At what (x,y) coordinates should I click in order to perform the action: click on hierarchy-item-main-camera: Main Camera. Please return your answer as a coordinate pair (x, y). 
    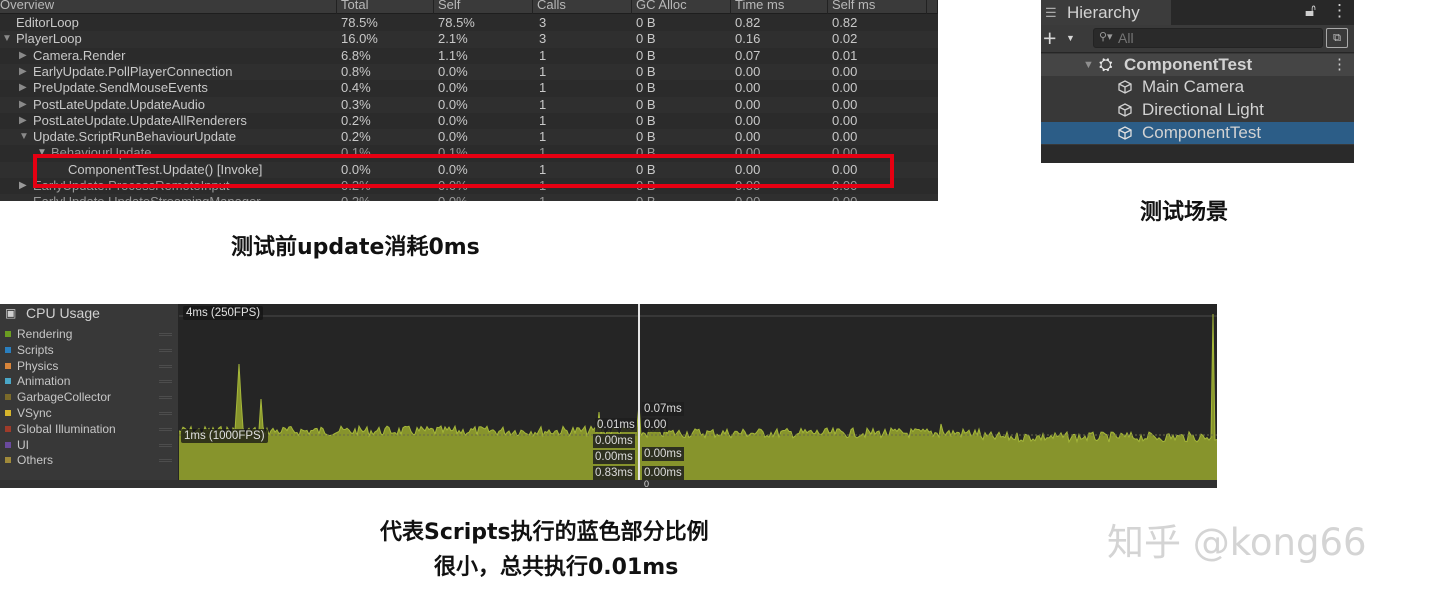
    Looking at the image, I should click on (1197, 87).